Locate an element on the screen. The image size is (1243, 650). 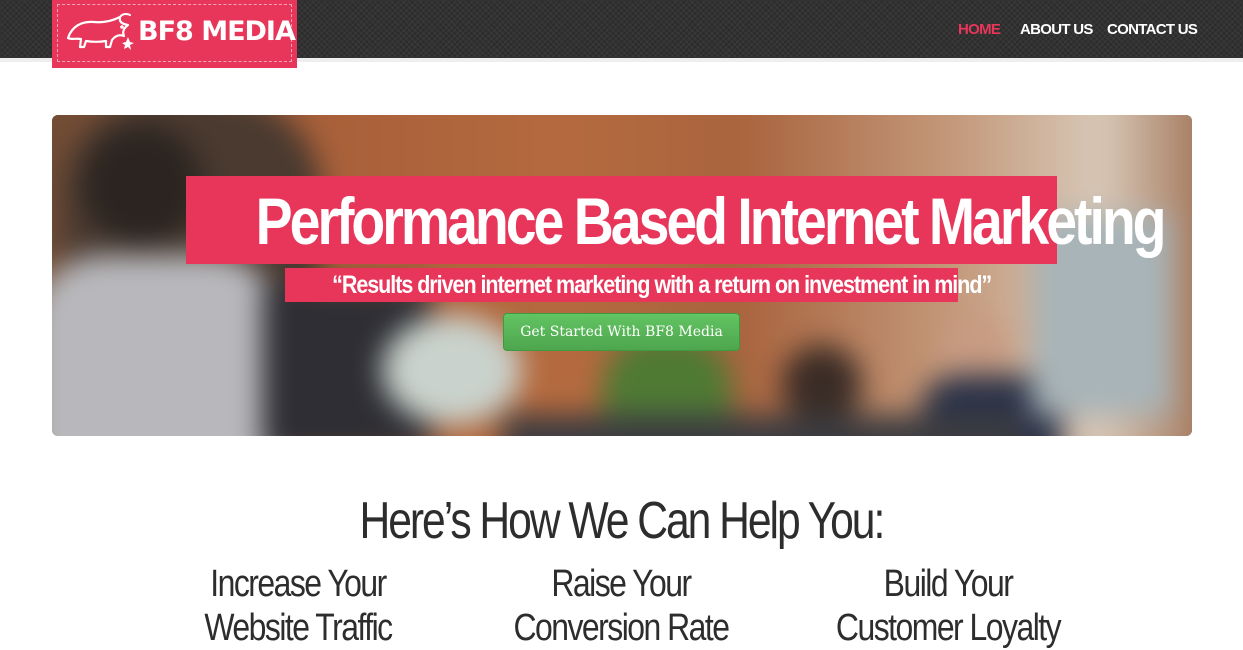
service-raise-conversion: Raise Your Conversion Rate is located at coordinates (621, 606).